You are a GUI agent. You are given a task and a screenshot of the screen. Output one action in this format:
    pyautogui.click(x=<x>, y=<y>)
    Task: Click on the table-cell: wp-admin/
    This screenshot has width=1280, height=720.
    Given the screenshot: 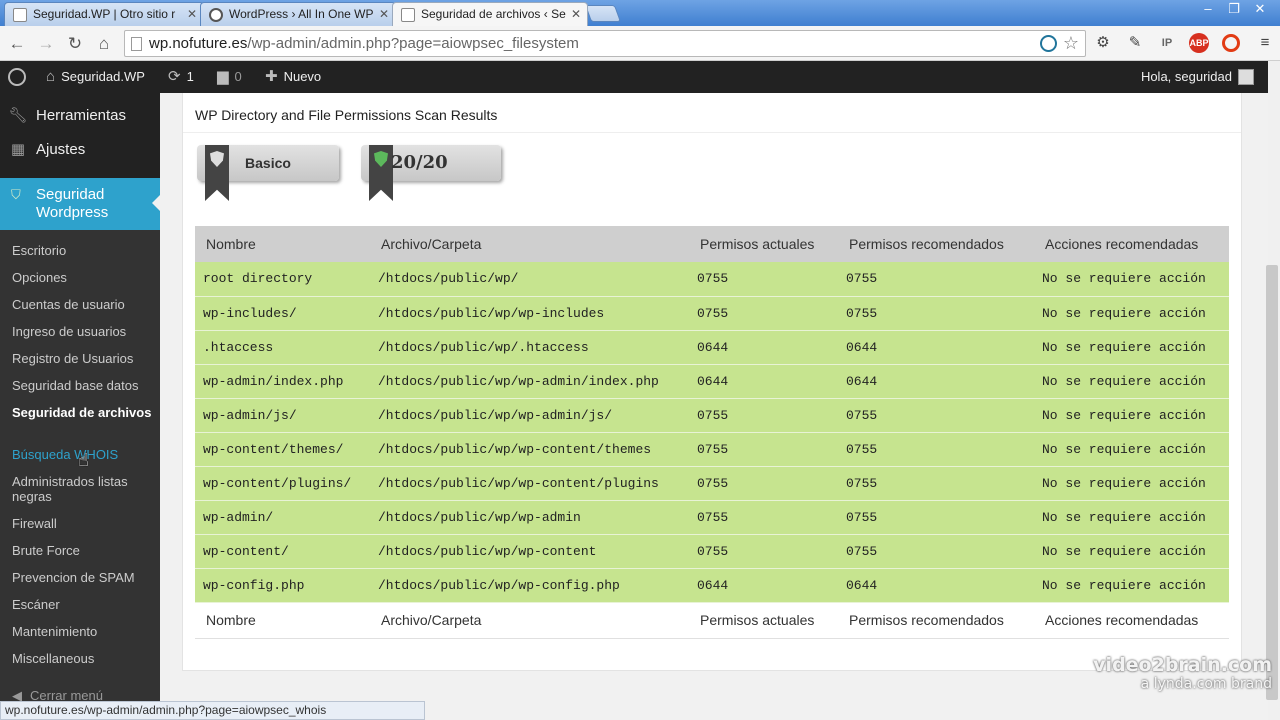 What is the action you would take?
    pyautogui.click(x=282, y=517)
    